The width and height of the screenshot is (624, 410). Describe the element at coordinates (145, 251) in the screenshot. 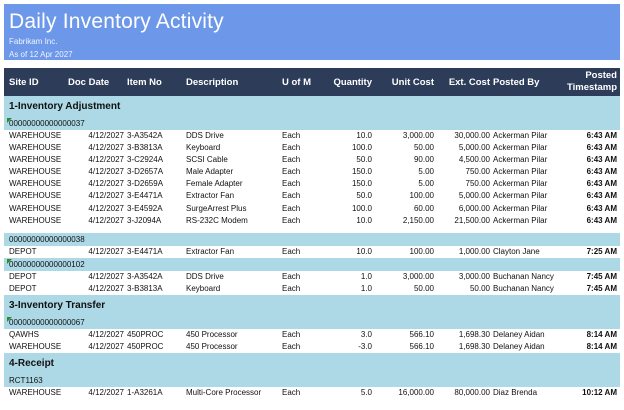

I see `cell-item-no: 3-E4471A` at that location.